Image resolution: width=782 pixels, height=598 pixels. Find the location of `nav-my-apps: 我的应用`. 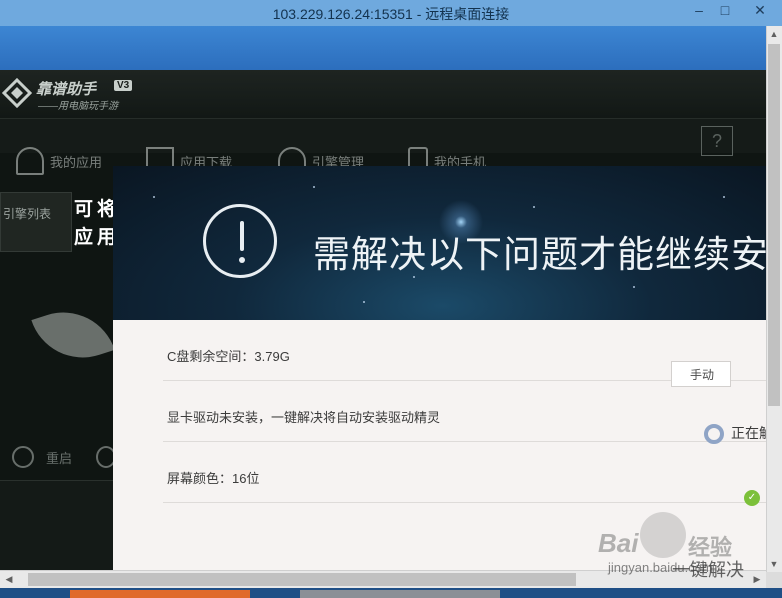

nav-my-apps: 我的应用 is located at coordinates (59, 161).